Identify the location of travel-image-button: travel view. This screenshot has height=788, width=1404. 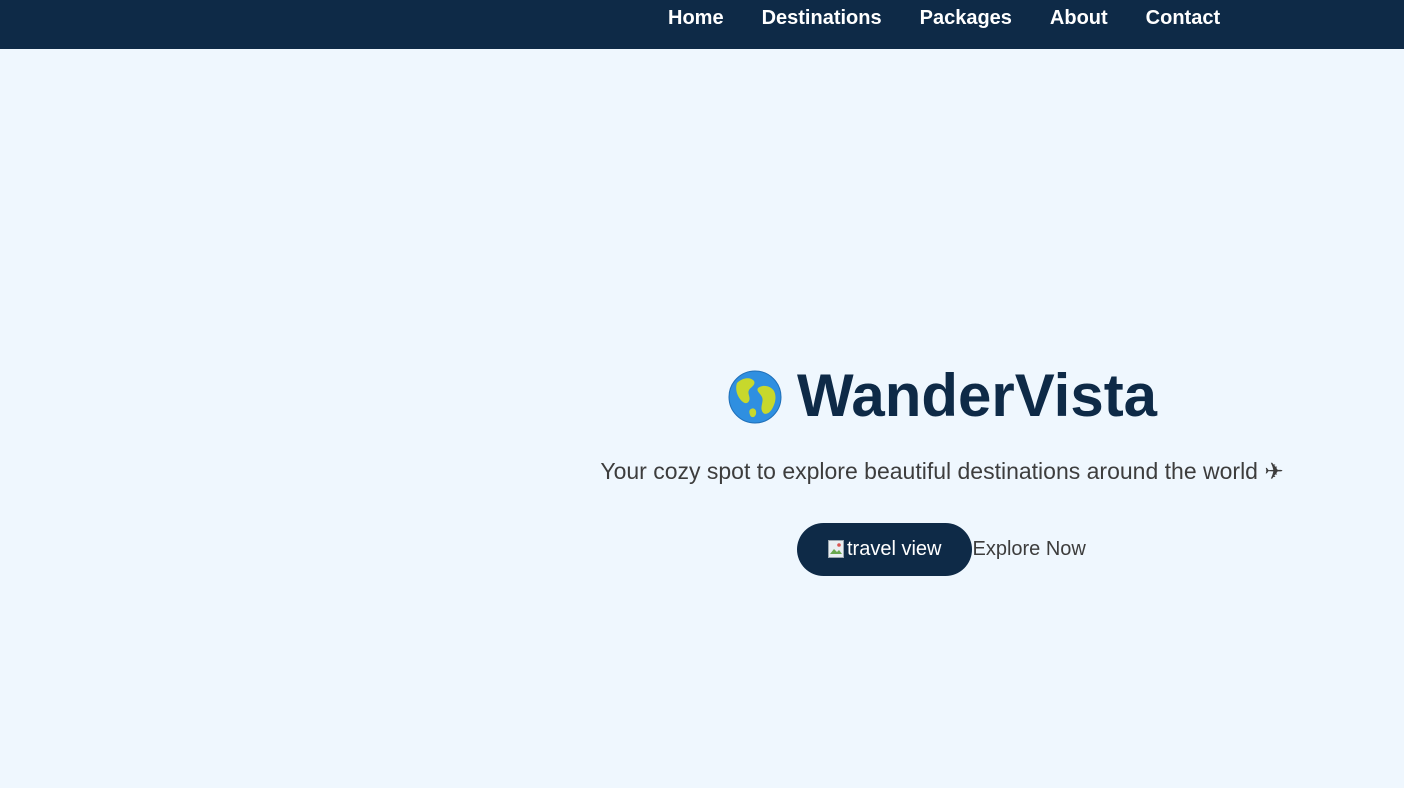
(885, 549).